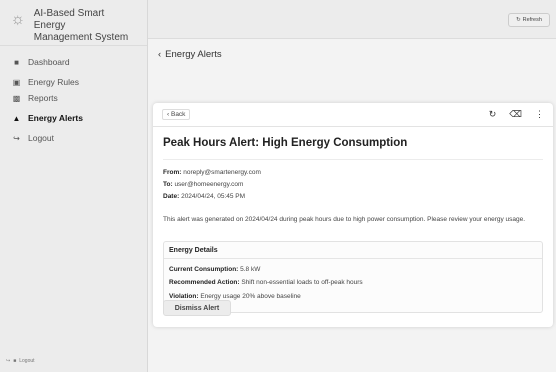 The height and width of the screenshot is (372, 556). What do you see at coordinates (15, 361) in the screenshot?
I see `user-icon: ■` at bounding box center [15, 361].